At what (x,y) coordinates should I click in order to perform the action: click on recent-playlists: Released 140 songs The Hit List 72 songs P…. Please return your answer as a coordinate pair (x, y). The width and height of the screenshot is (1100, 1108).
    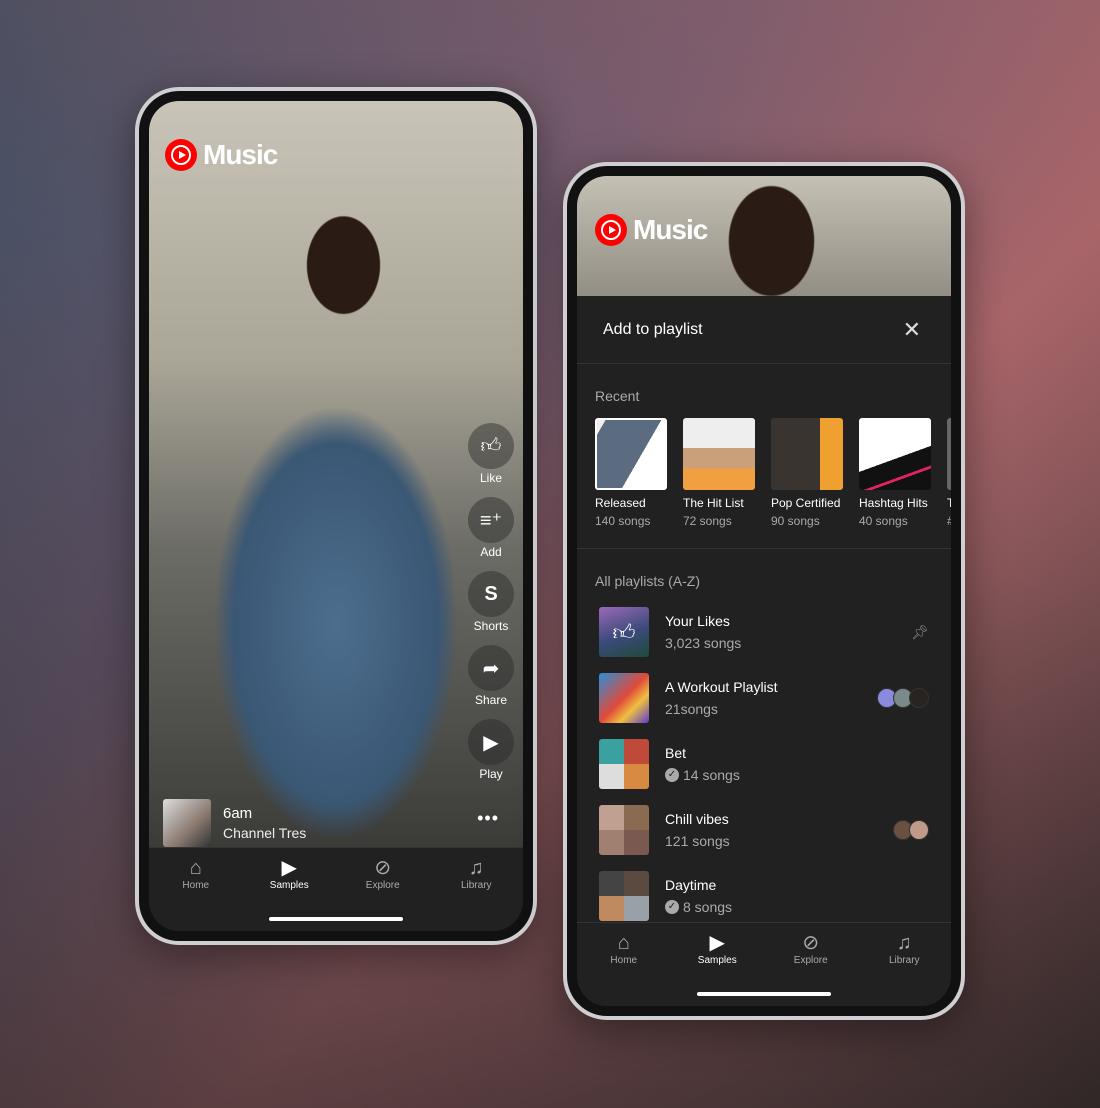
    Looking at the image, I should click on (764, 466).